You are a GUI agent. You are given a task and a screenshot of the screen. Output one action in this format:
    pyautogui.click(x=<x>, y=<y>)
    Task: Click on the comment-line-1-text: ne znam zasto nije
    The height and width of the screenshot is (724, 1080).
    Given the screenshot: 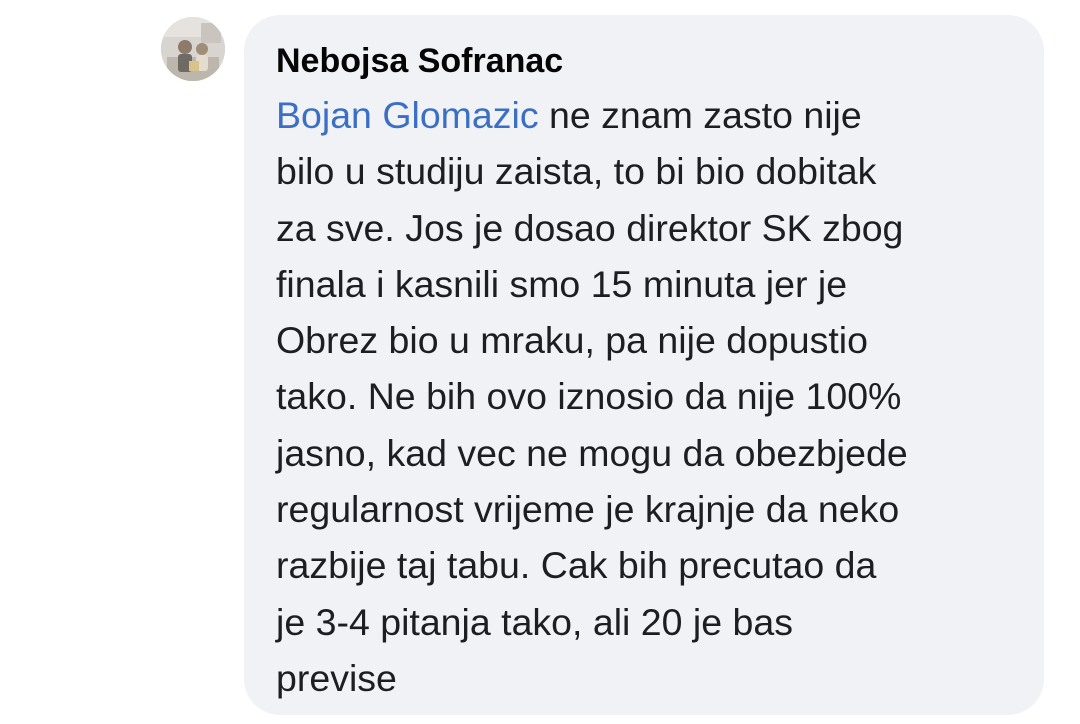 What is the action you would take?
    pyautogui.click(x=700, y=115)
    